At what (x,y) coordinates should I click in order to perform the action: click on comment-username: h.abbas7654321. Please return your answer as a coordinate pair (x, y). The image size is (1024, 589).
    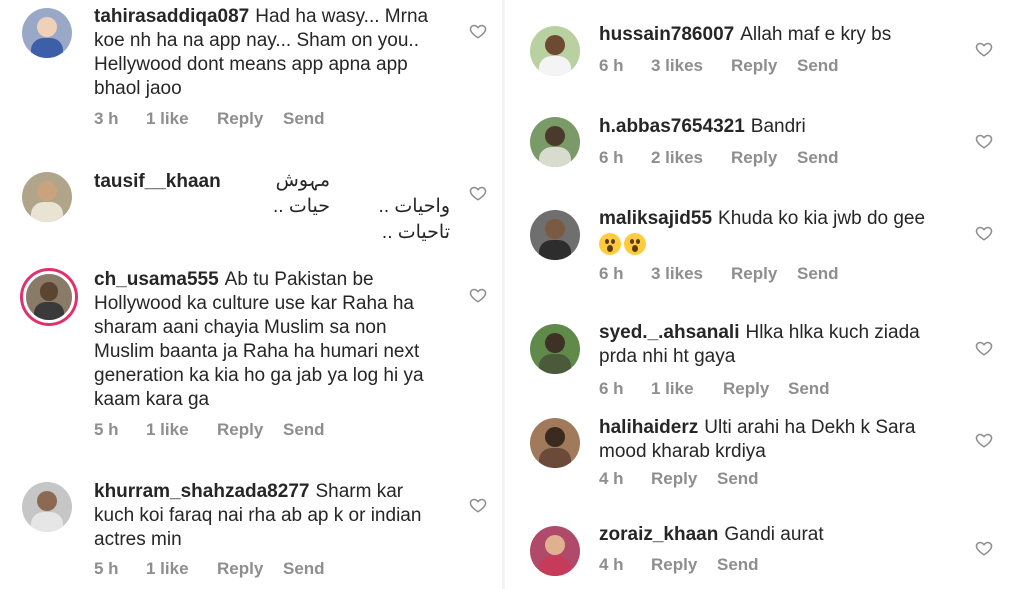
    Looking at the image, I should click on (672, 126).